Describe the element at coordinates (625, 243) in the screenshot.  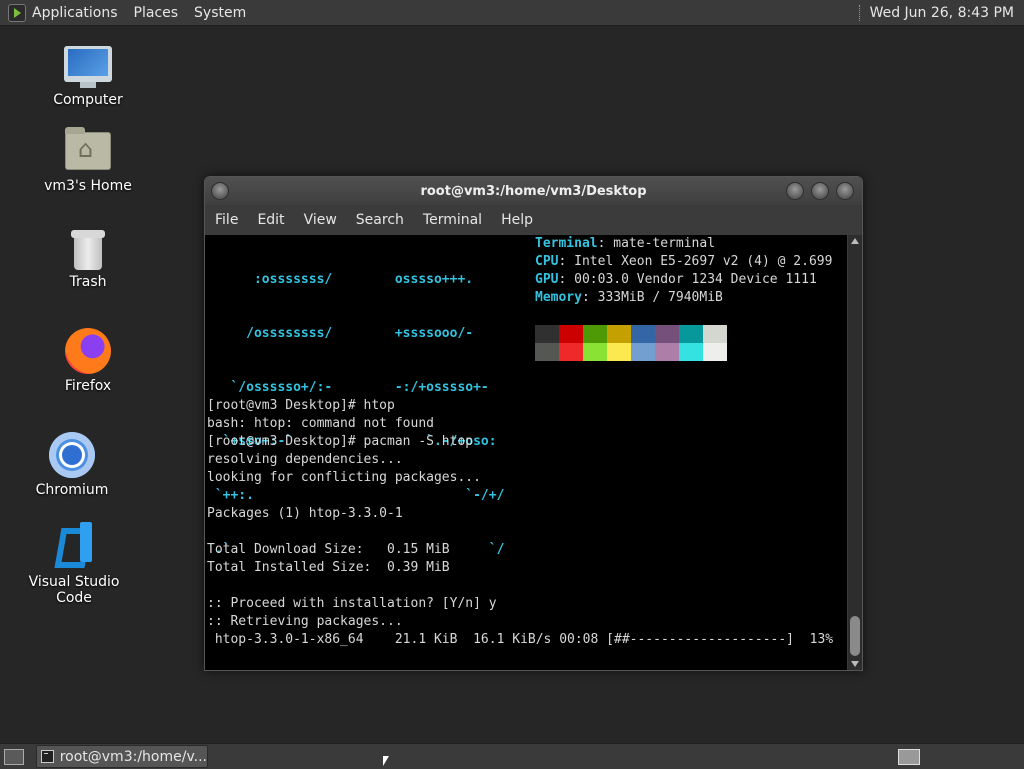
I see `info-row: Terminal: mate-terminal` at that location.